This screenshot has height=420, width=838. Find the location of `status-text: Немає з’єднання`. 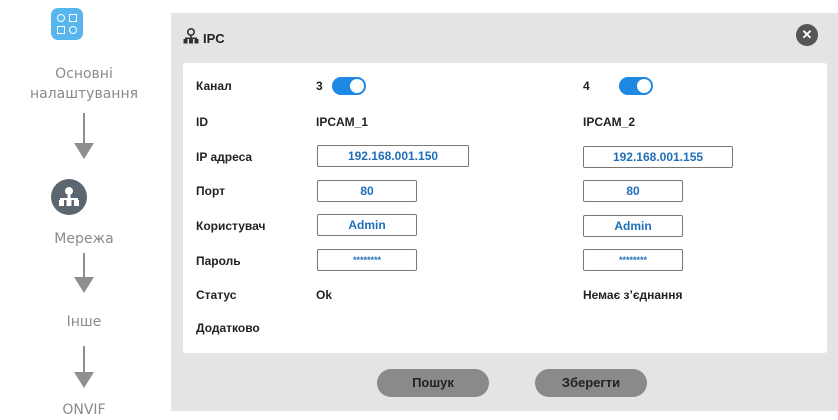

status-text: Немає з’єднання is located at coordinates (633, 295).